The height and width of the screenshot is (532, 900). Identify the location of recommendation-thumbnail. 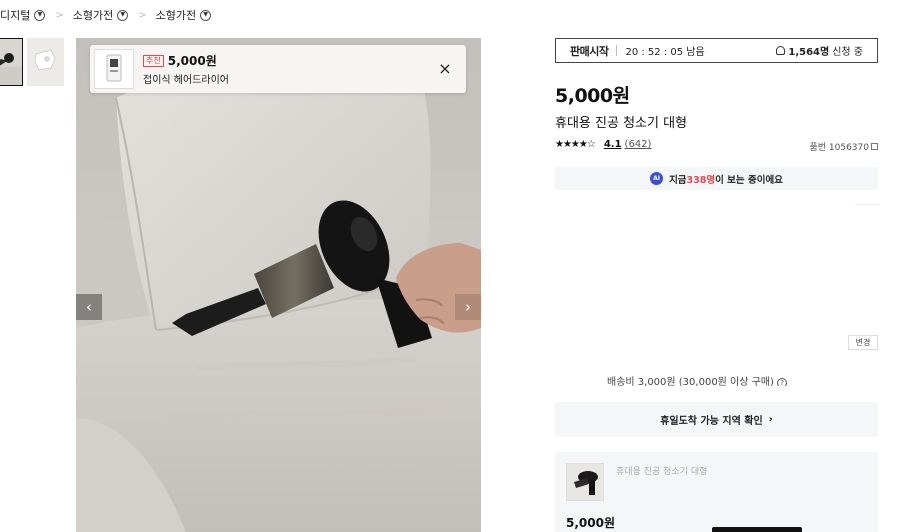
(114, 69).